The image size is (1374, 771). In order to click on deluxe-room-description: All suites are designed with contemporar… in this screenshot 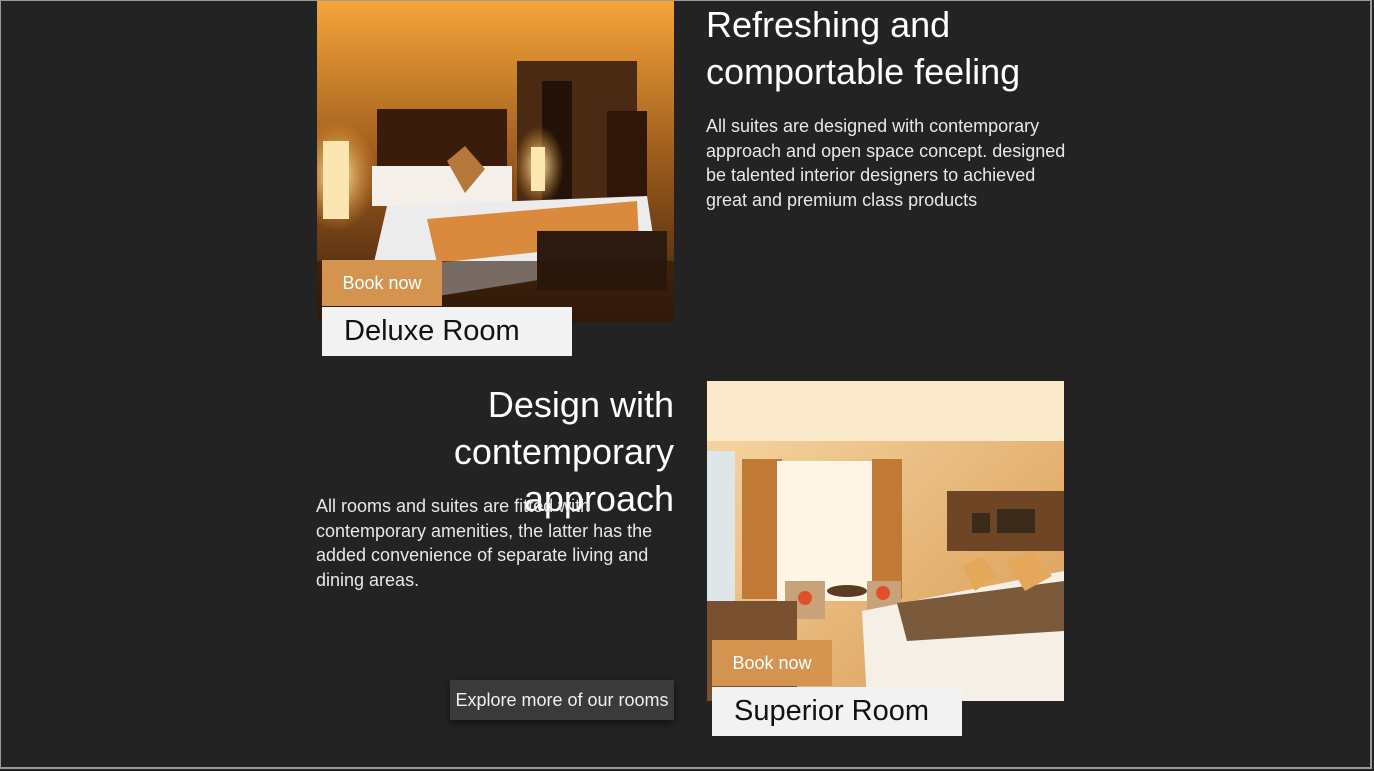, I will do `click(886, 163)`.